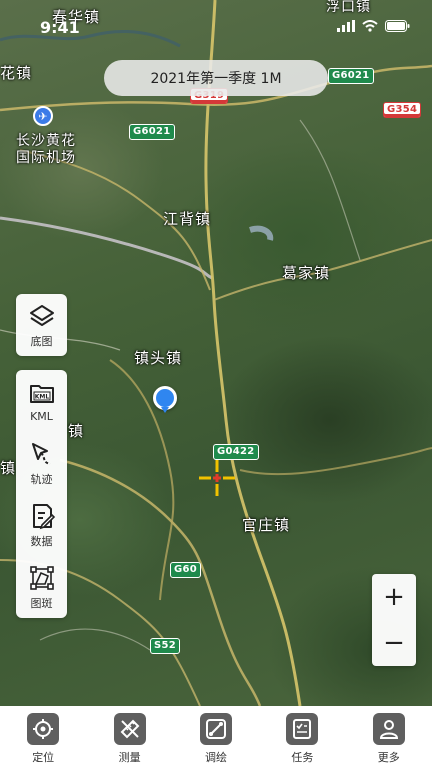  I want to click on location-marker-tail, so click(165, 410).